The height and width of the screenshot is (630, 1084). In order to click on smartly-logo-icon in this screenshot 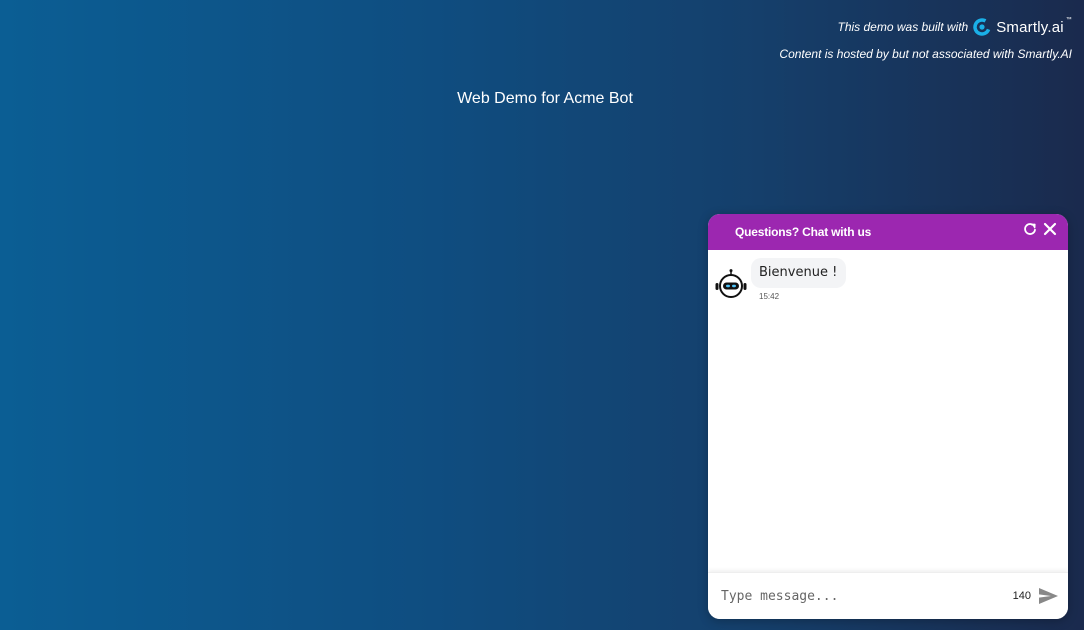, I will do `click(982, 27)`.